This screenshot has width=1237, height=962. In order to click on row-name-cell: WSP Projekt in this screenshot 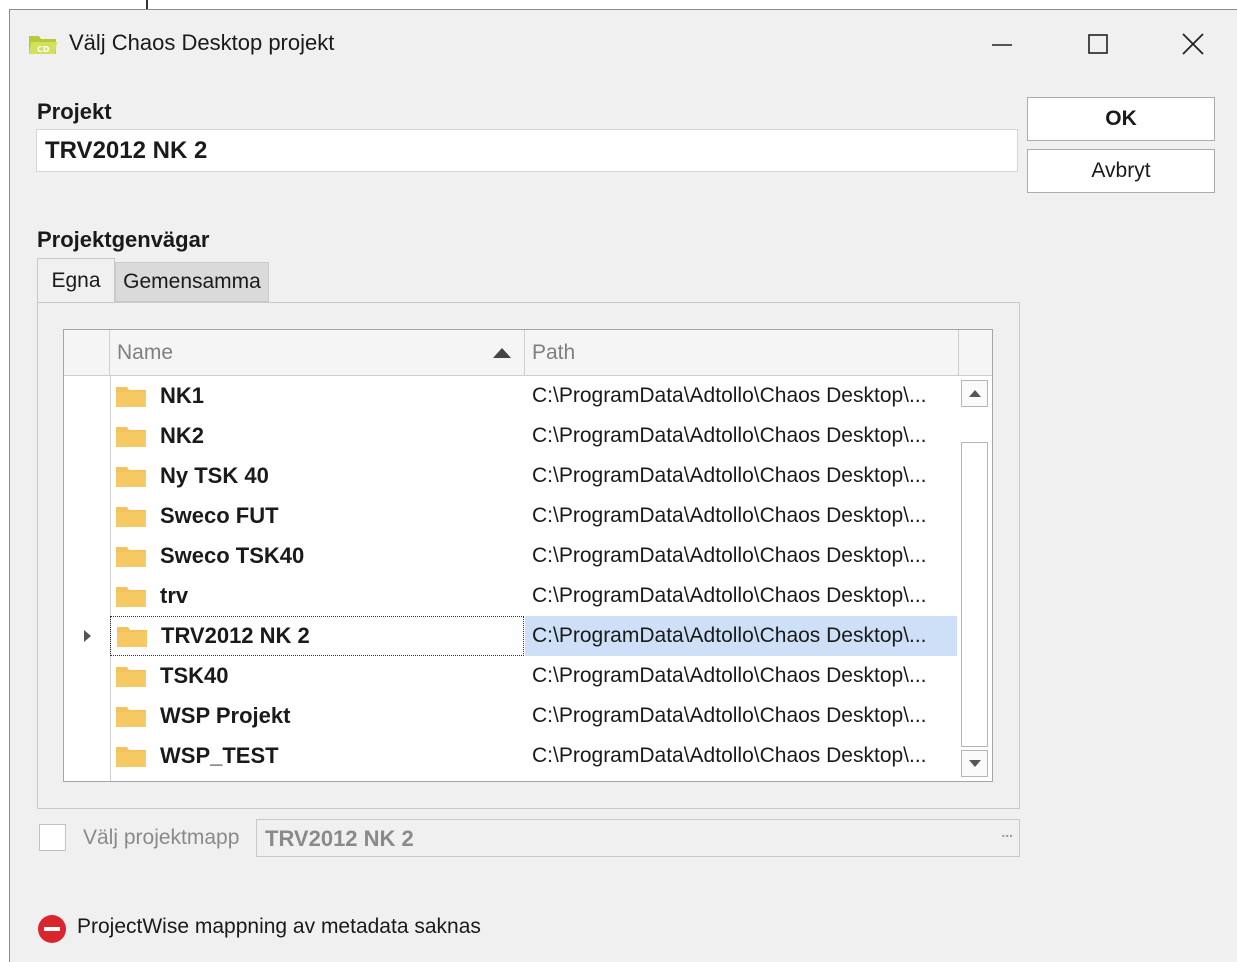, I will do `click(317, 716)`.